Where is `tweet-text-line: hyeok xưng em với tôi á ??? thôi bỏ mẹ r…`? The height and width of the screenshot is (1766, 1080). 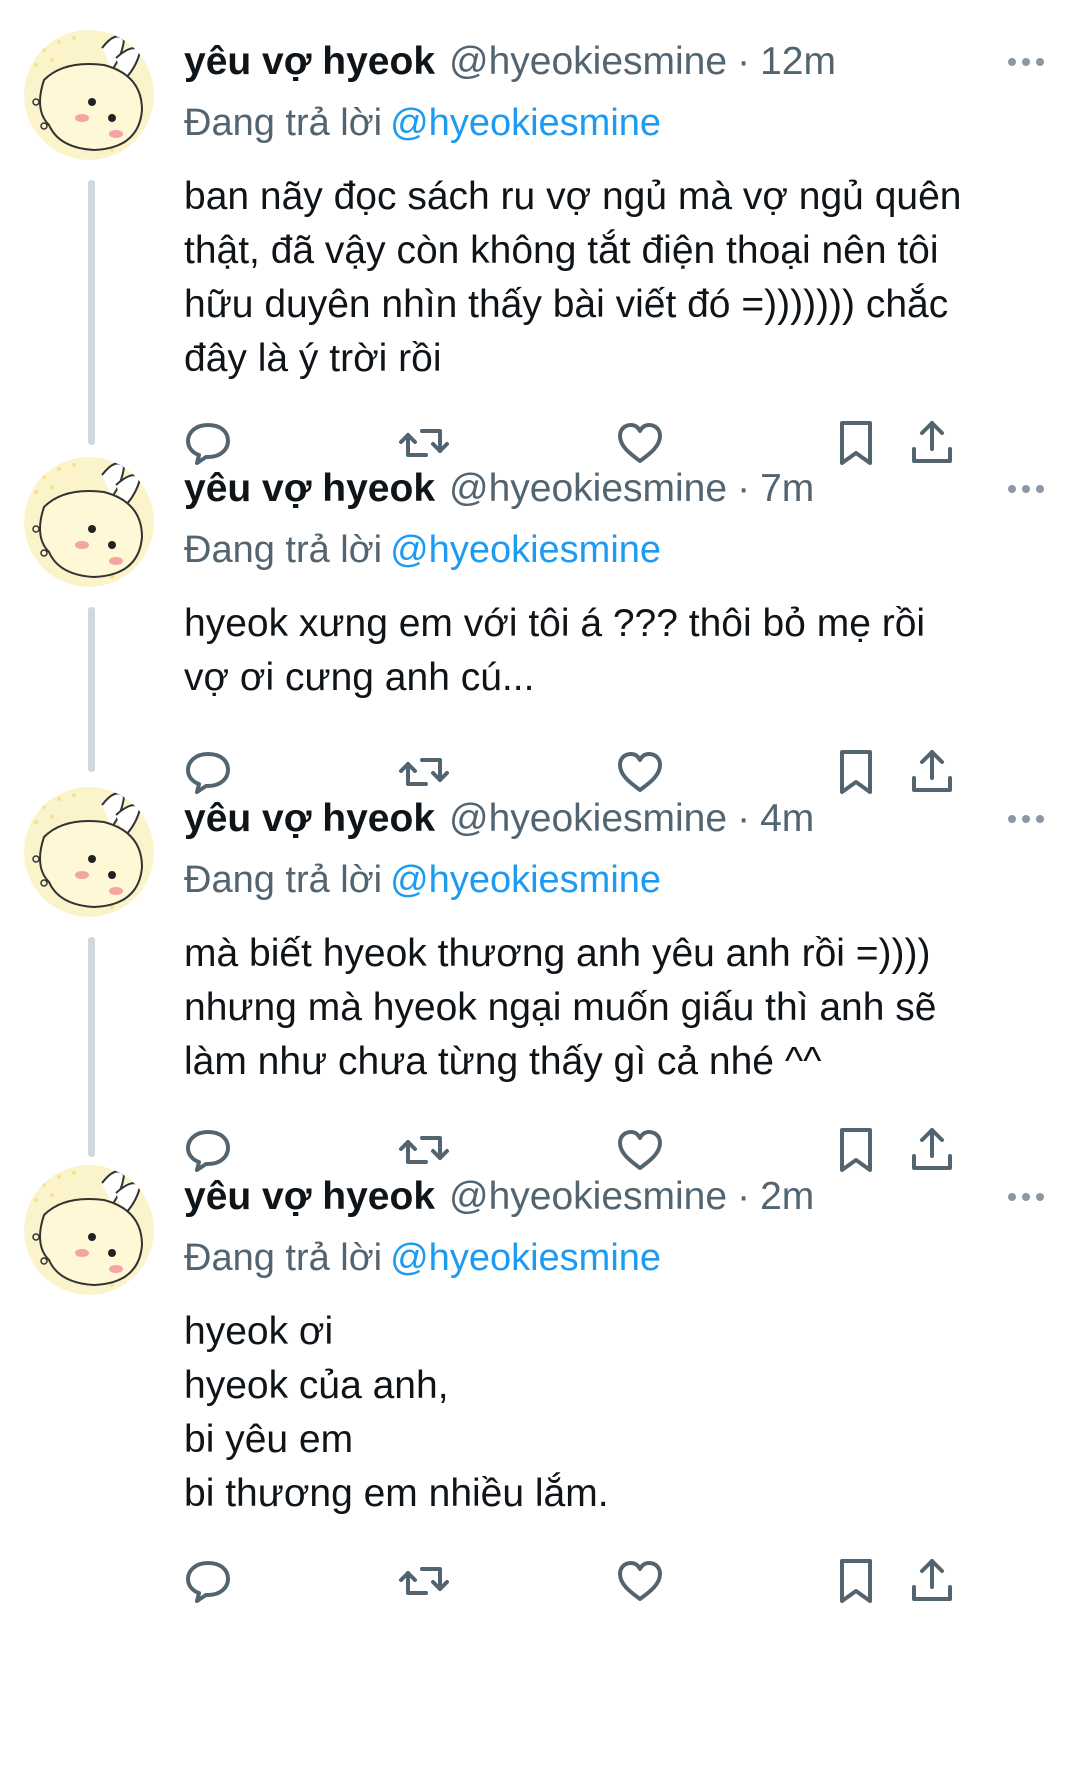 tweet-text-line: hyeok xưng em với tôi á ??? thôi bỏ mẹ r… is located at coordinates (555, 623).